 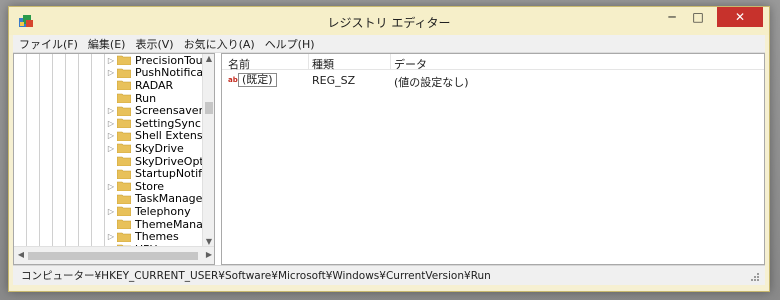 I want to click on tree-item-label: RADAR, so click(x=154, y=85).